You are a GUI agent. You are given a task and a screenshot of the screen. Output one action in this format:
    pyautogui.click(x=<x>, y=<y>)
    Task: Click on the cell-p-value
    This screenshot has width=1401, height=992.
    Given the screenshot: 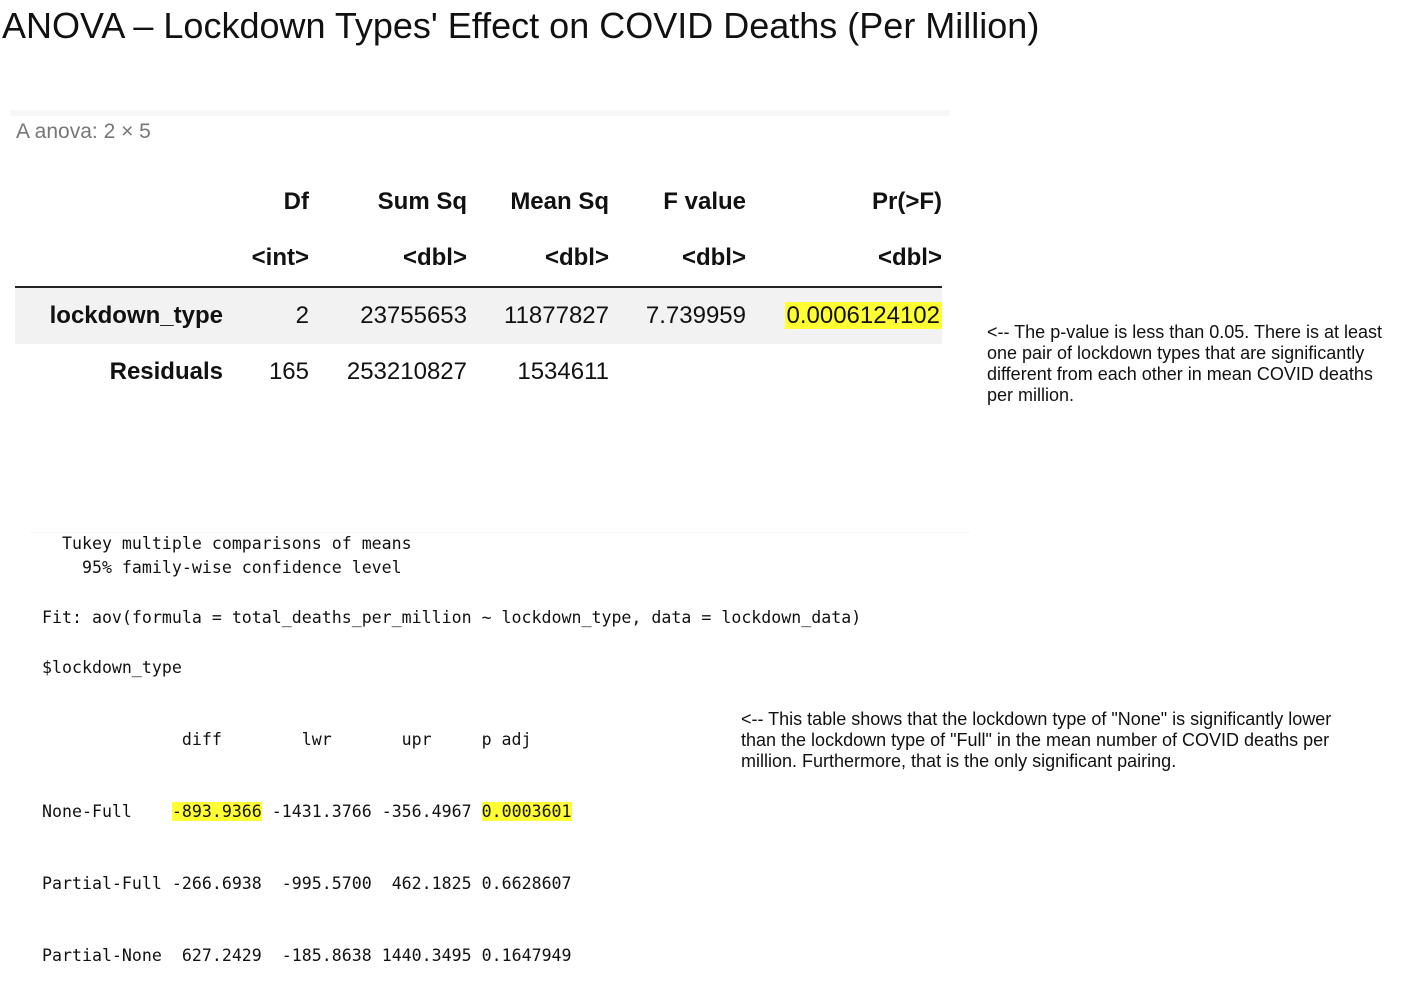 What is the action you would take?
    pyautogui.click(x=844, y=372)
    